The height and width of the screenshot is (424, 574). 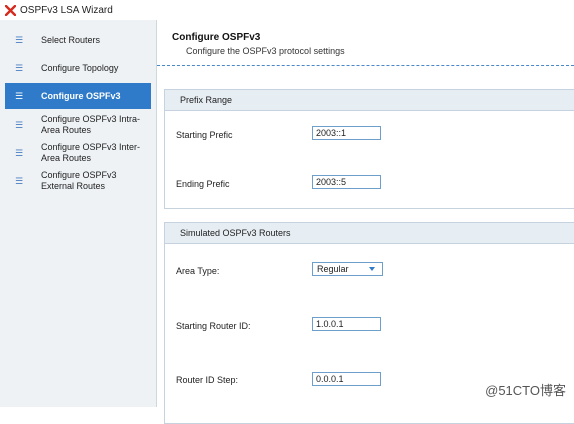 I want to click on header-divider, so click(x=365, y=65).